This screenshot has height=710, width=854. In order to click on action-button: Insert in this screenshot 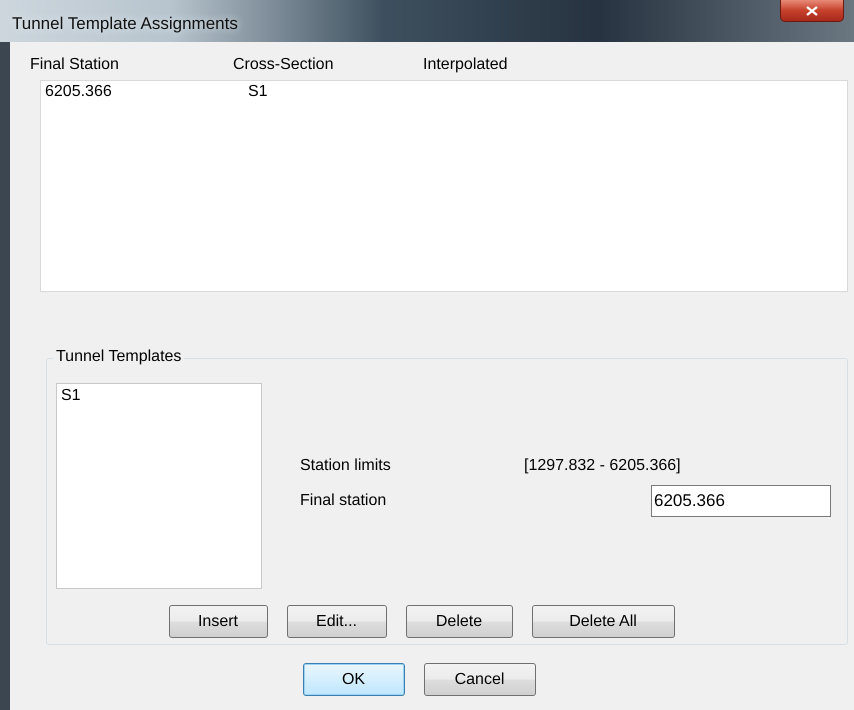, I will do `click(218, 621)`.